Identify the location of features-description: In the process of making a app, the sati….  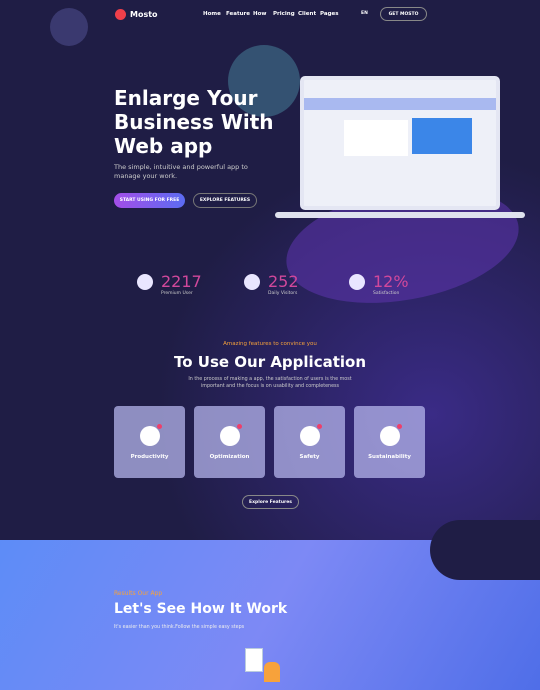
(270, 383).